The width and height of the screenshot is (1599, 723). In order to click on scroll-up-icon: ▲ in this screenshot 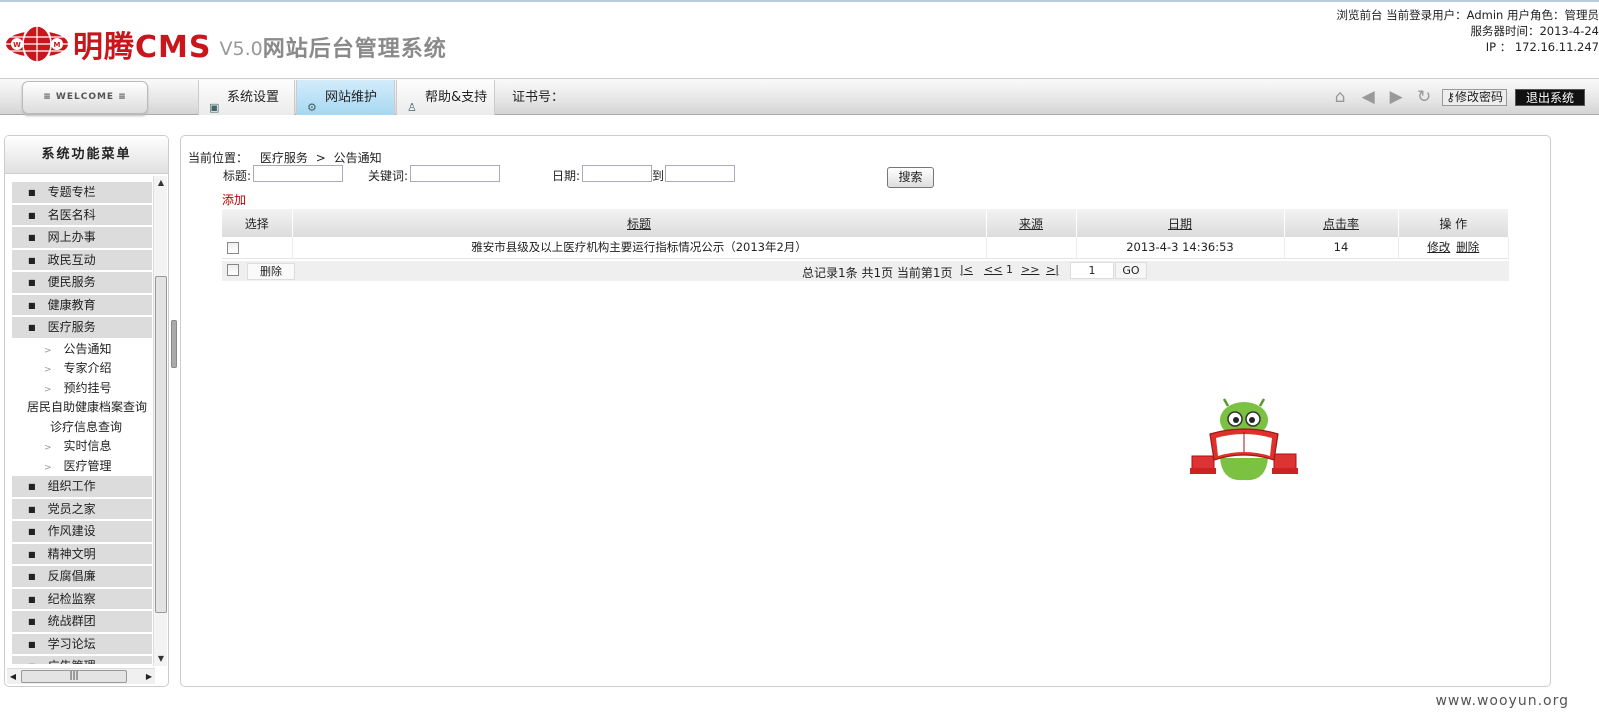, I will do `click(161, 183)`.